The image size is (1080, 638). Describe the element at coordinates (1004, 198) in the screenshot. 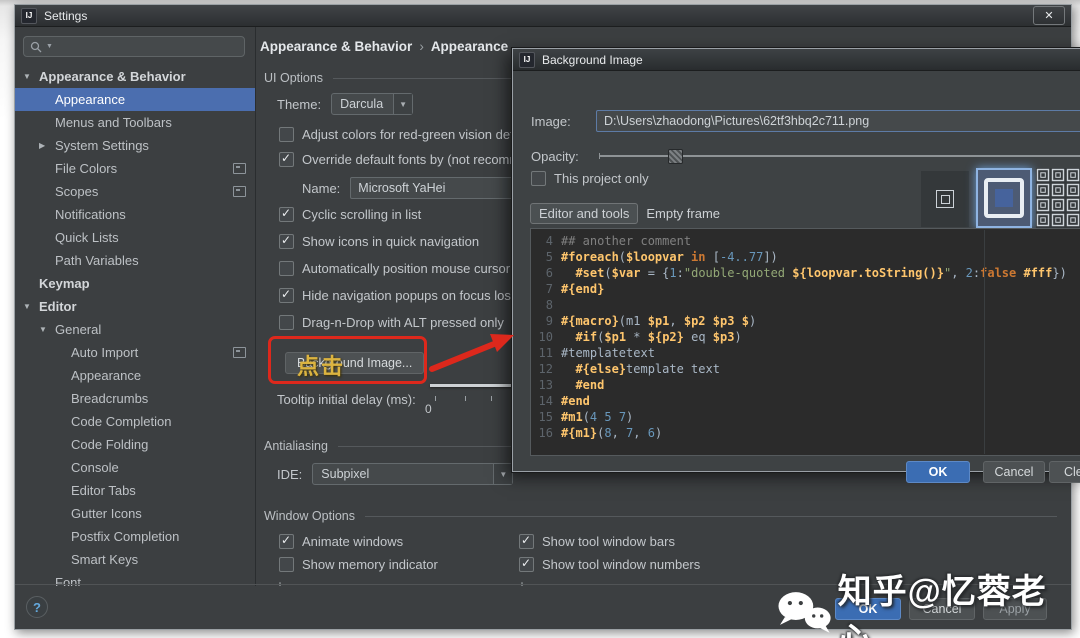

I see `anchor-fill-thumbnail-selected` at that location.